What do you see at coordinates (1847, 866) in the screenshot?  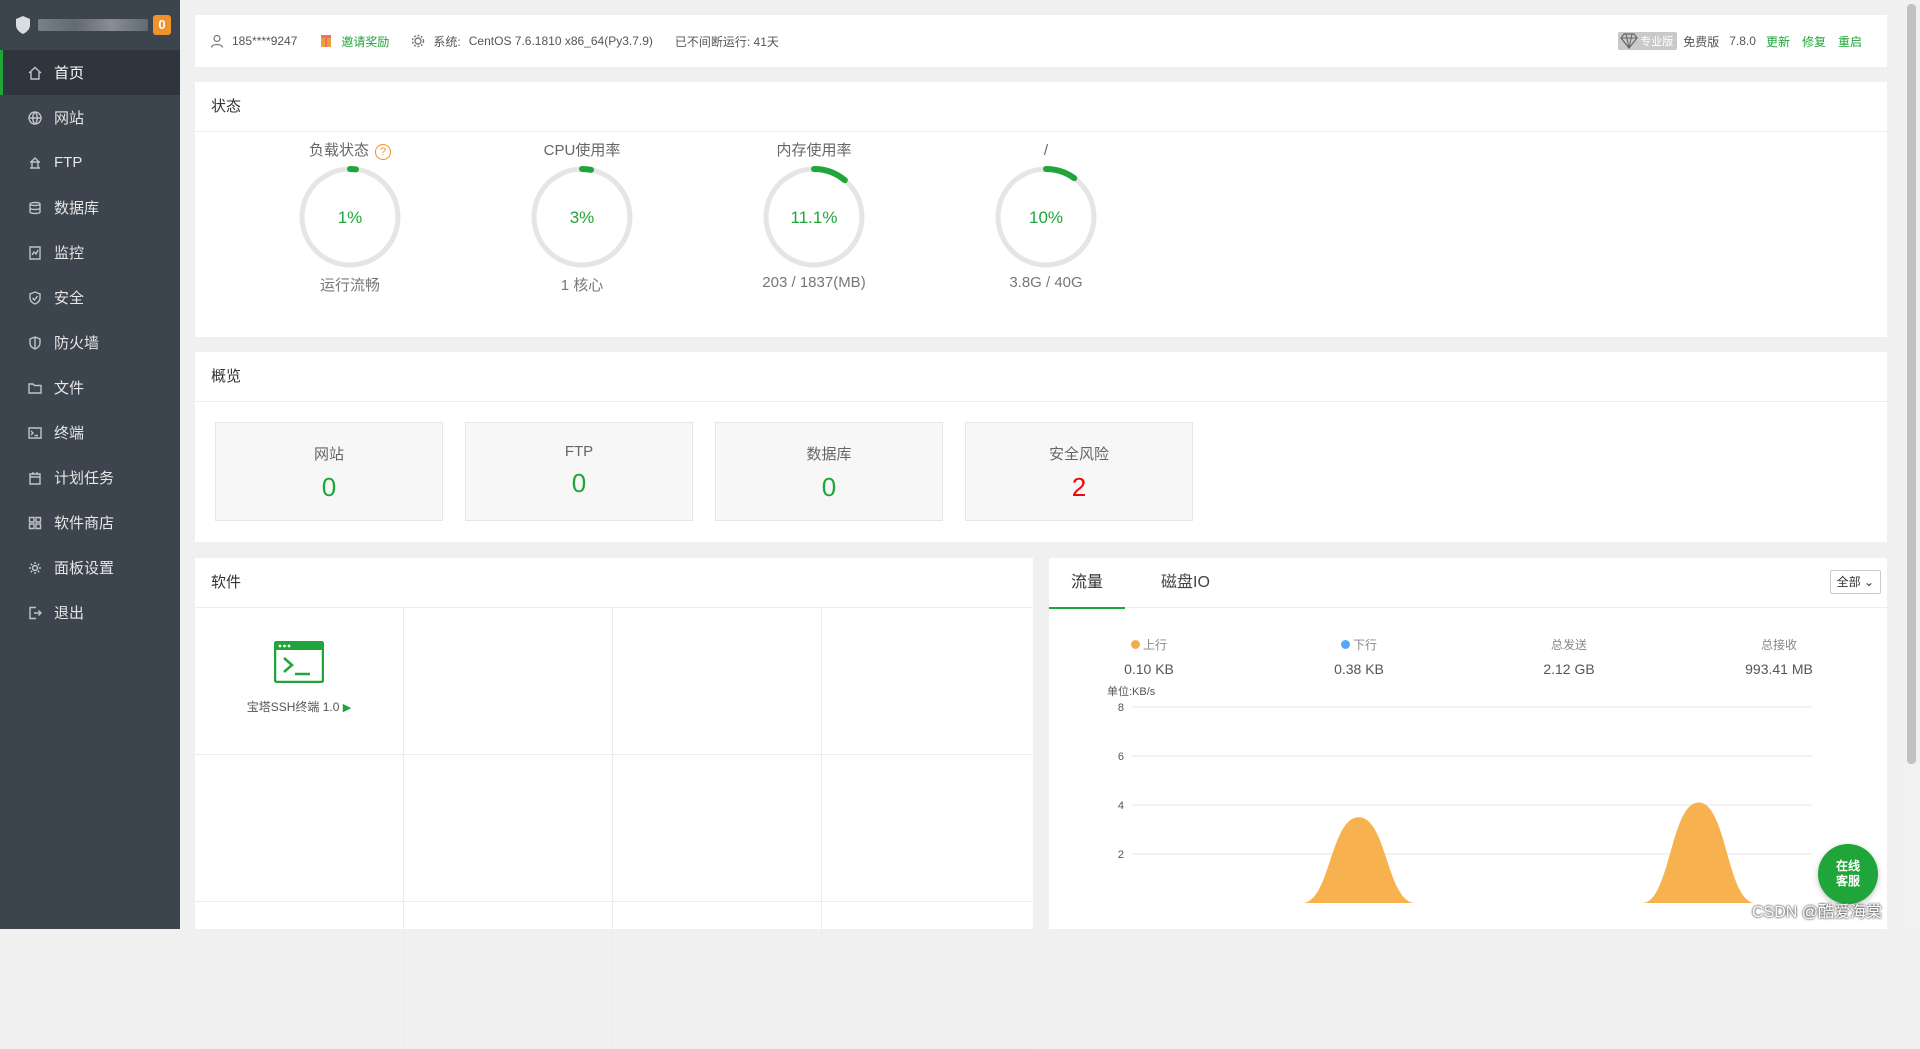 I see `support-line1: 在线` at bounding box center [1847, 866].